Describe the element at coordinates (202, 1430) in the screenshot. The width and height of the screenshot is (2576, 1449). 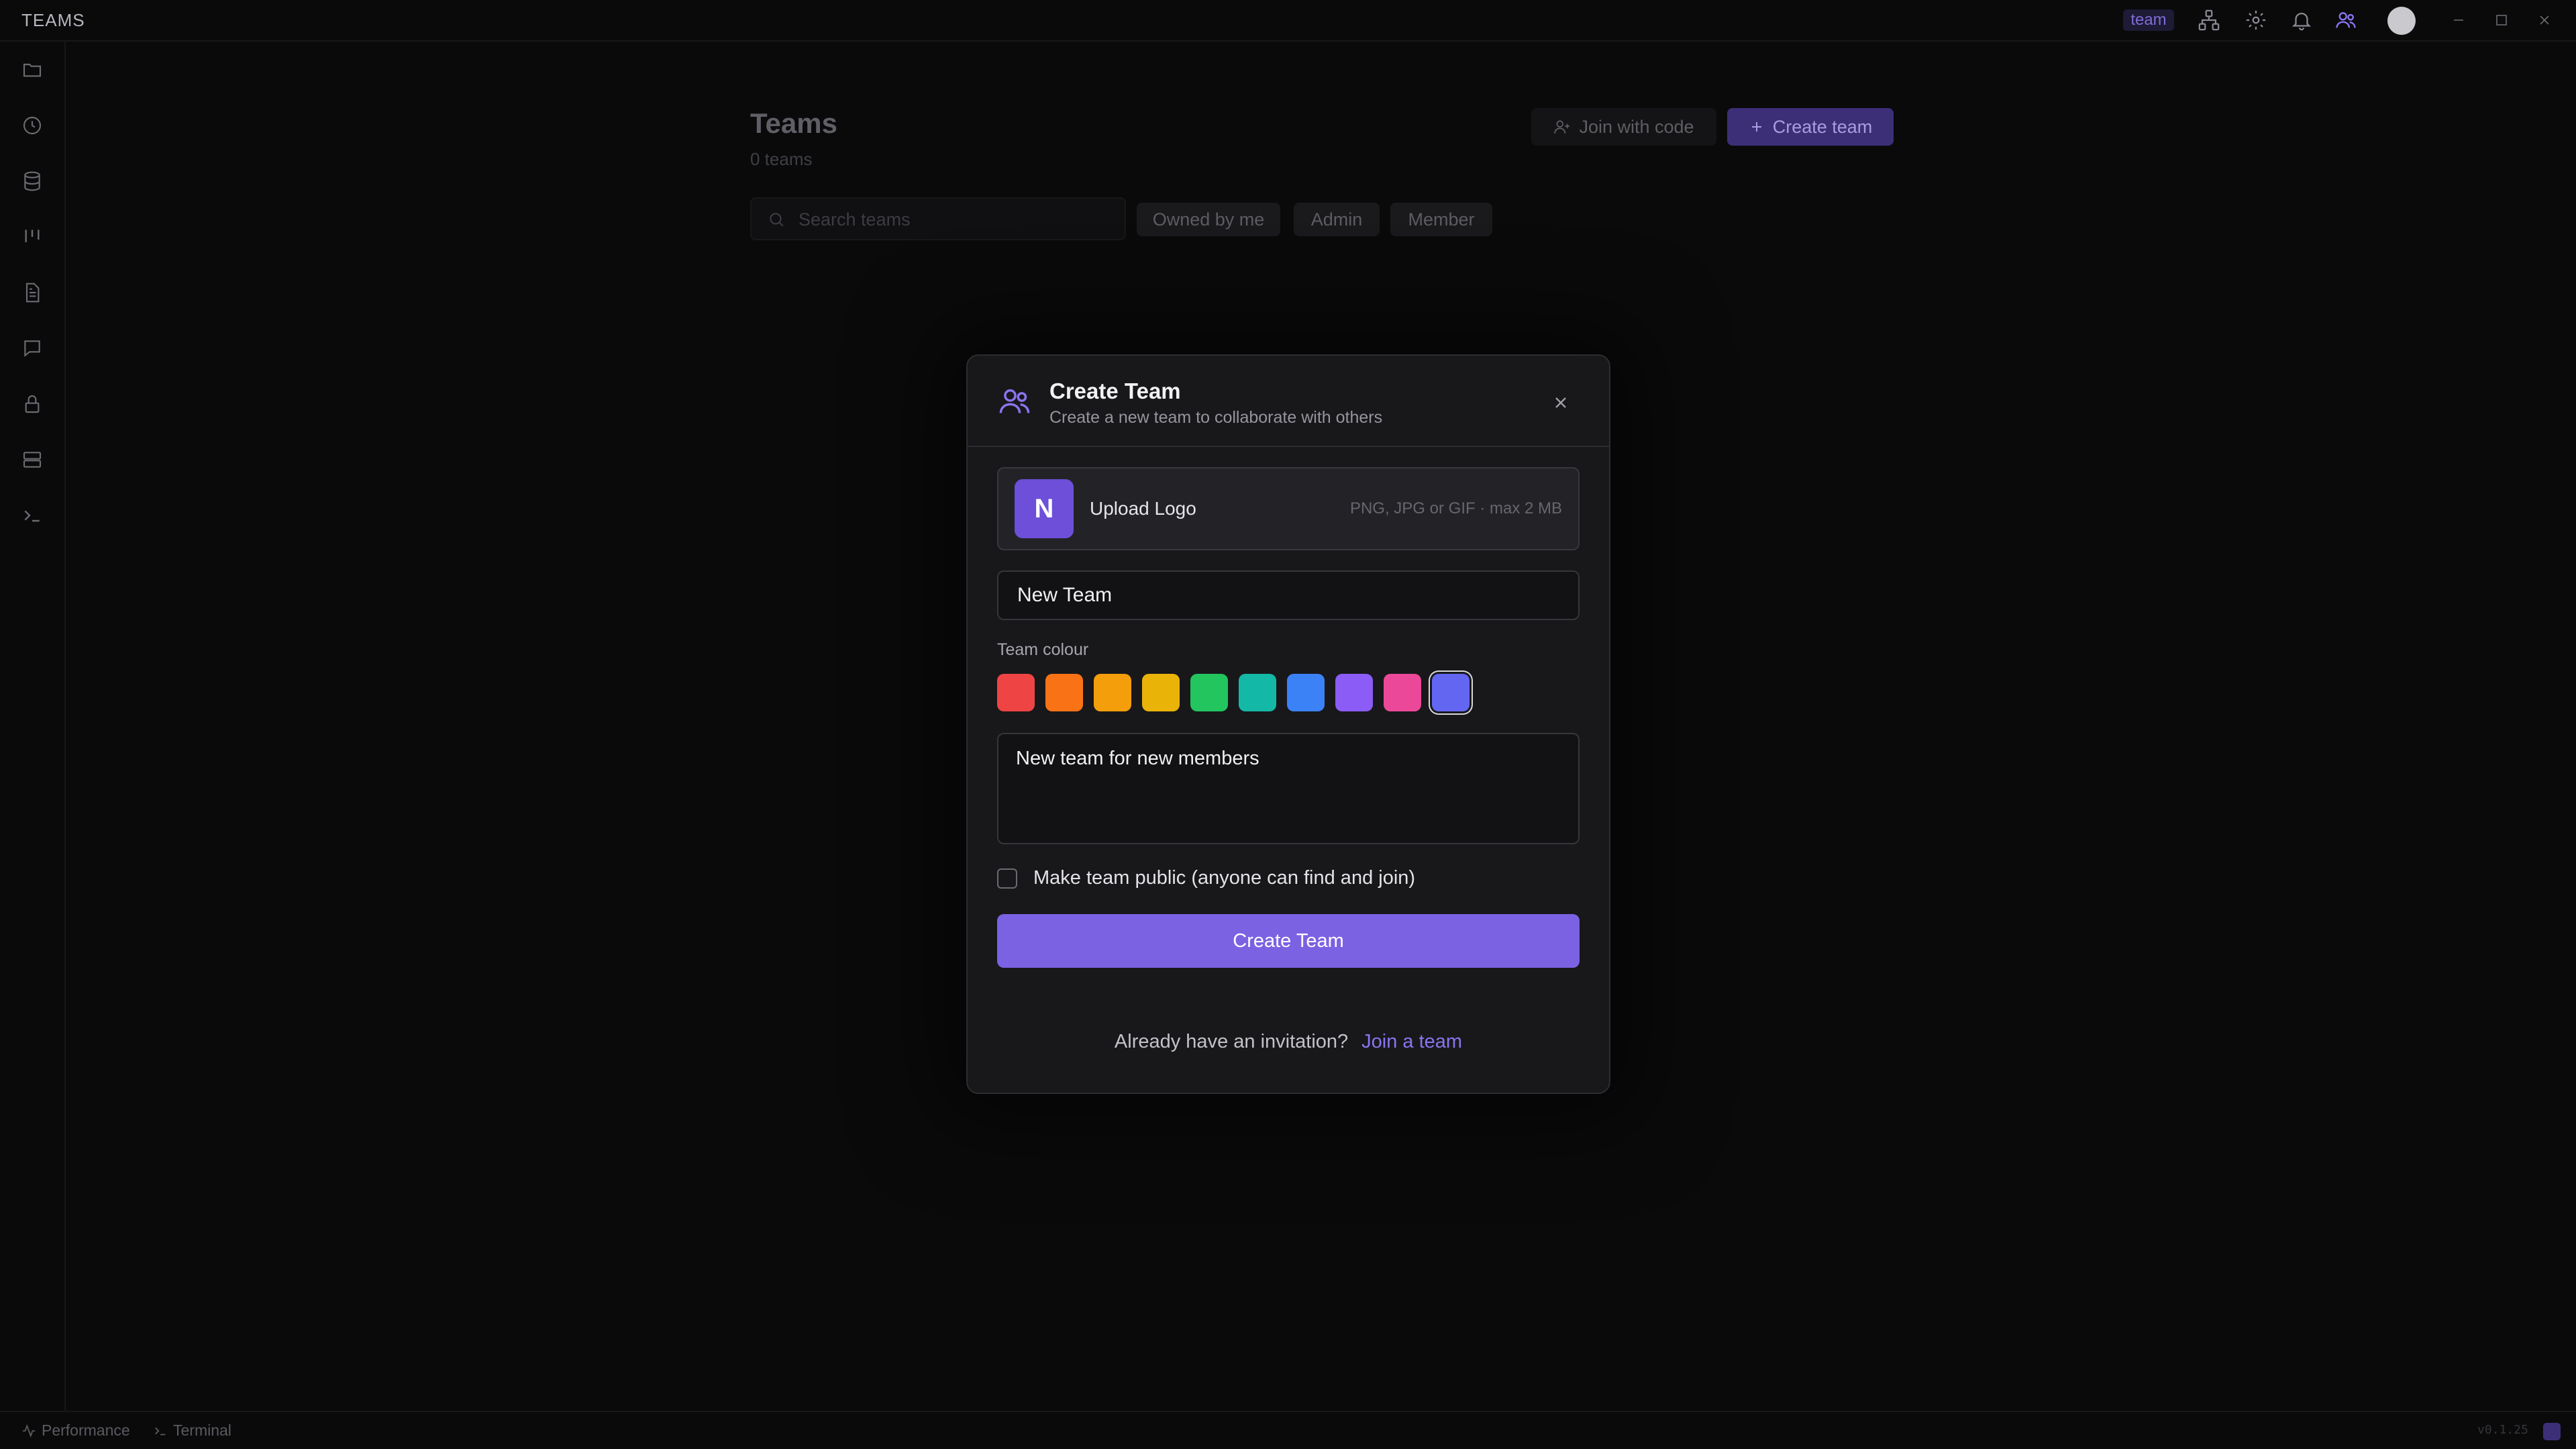
I see `terminal-label: Terminal` at that location.